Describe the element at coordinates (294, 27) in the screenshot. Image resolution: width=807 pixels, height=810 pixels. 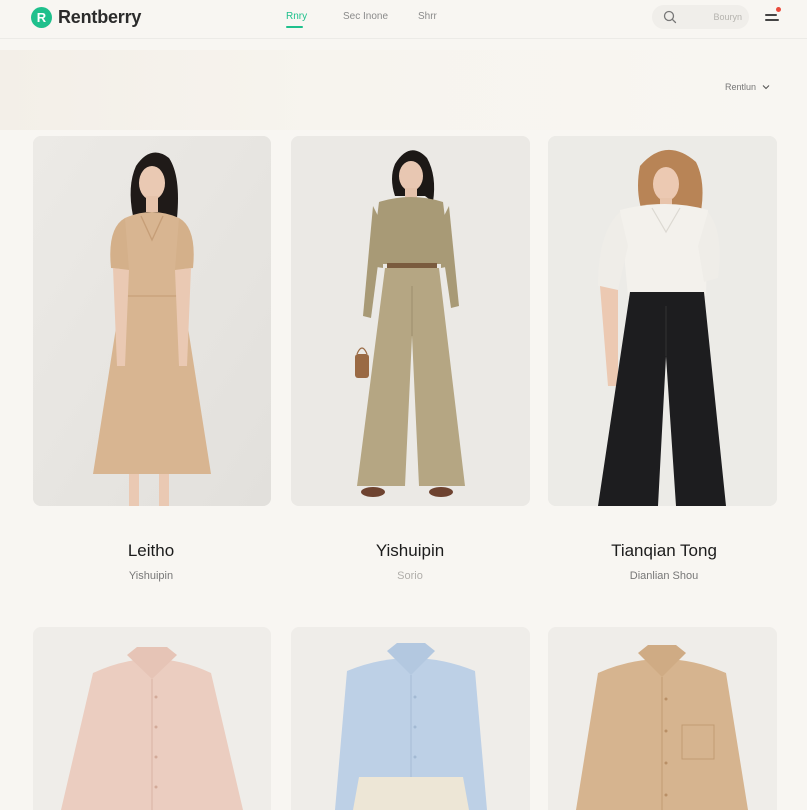
I see `nav-active-indicator` at that location.